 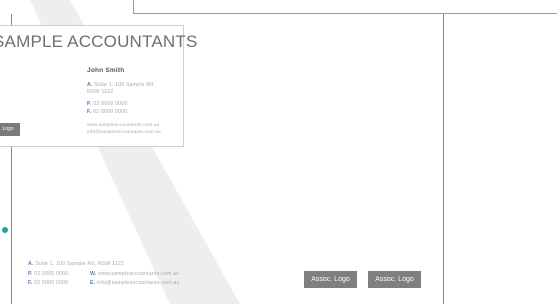 I want to click on address-line1: Suite 1, 100 Sample Rd,, so click(x=125, y=85).